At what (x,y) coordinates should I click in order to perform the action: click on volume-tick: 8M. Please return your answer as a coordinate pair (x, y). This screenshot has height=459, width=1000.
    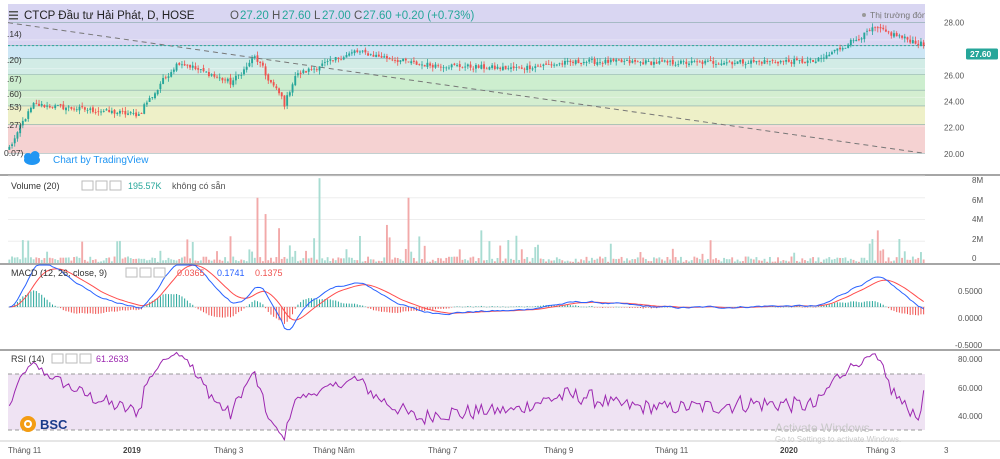
    Looking at the image, I should click on (977, 180).